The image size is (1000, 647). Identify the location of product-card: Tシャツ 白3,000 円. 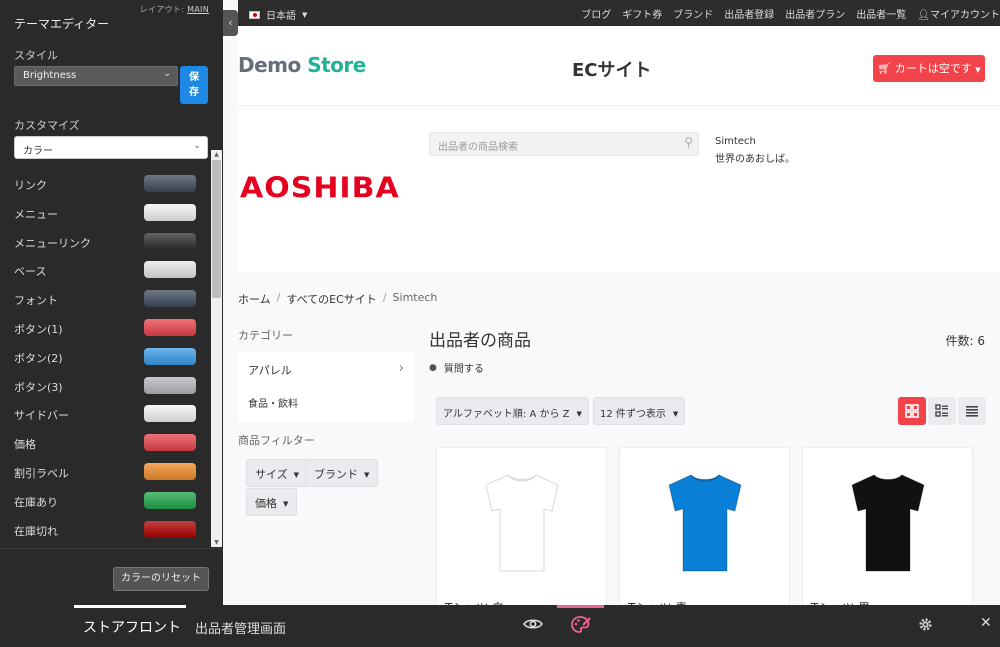
(521, 547).